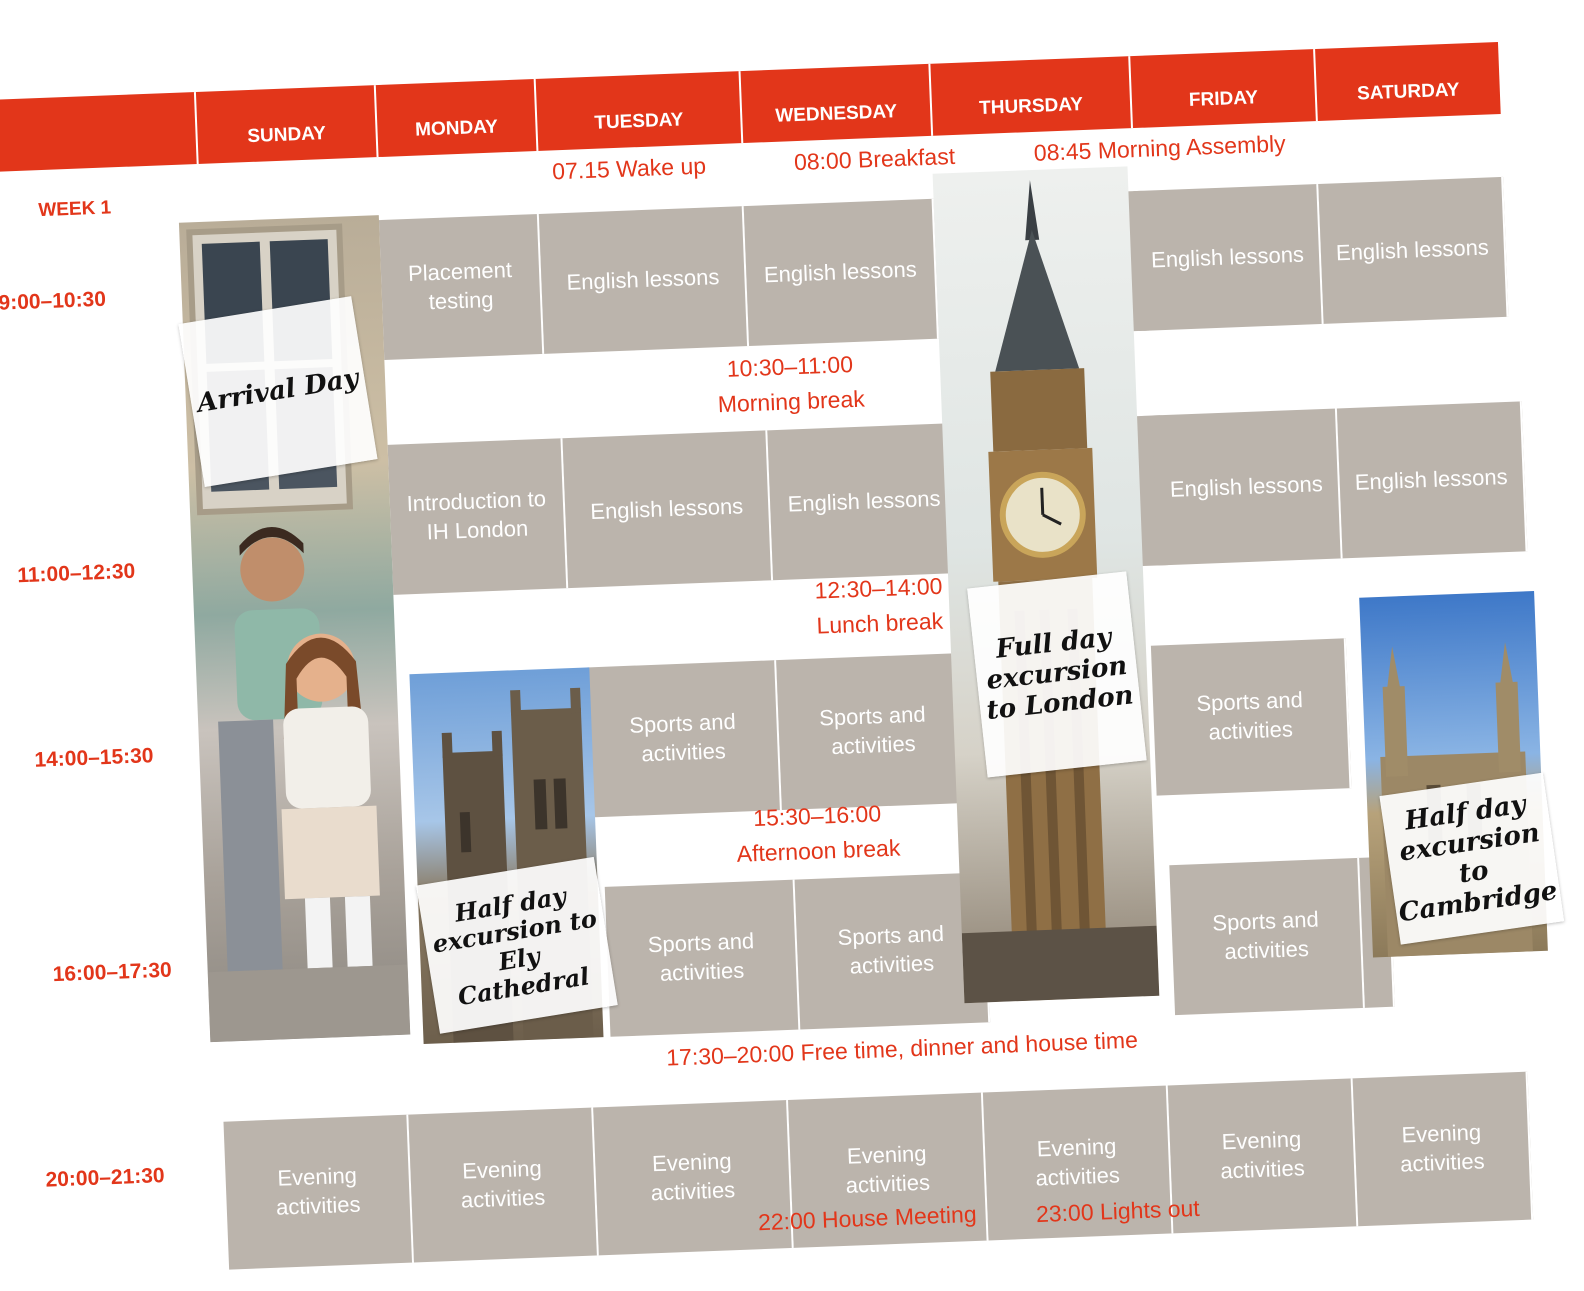 This screenshot has width=1584, height=1291. I want to click on friday-english-cell-2: English lessons, so click(1247, 487).